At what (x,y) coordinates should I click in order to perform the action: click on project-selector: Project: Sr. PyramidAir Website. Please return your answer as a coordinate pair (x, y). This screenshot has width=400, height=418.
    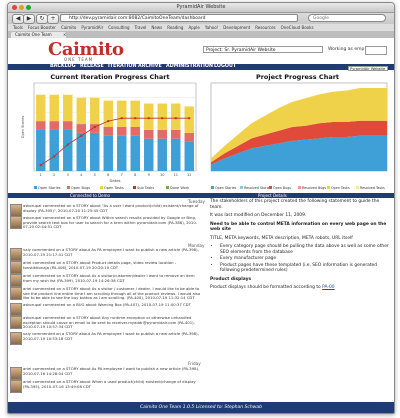
    Looking at the image, I should click on (263, 49).